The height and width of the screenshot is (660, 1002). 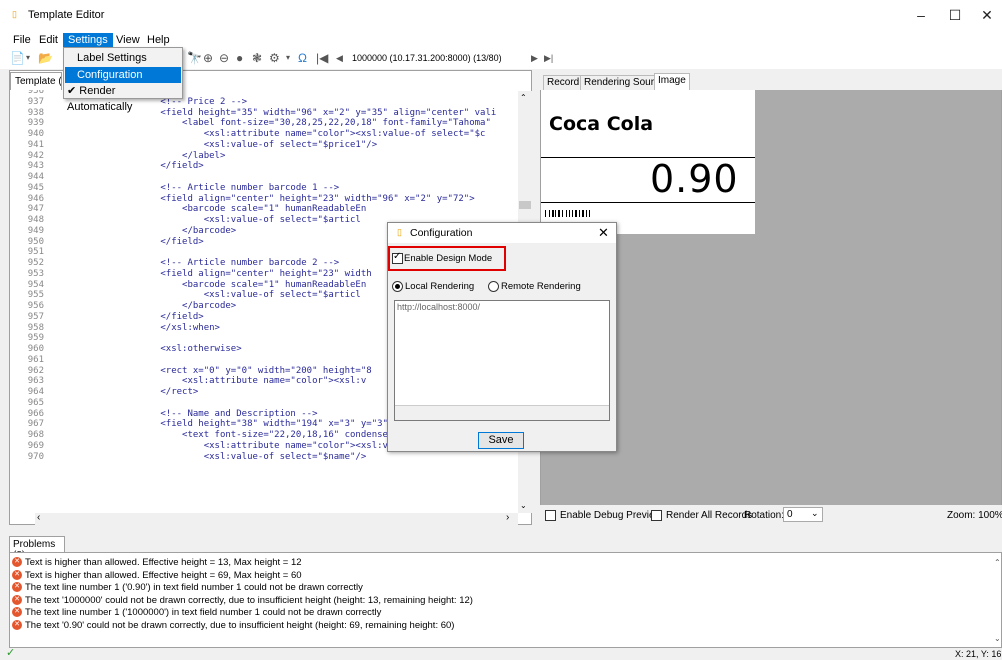 I want to click on scroll-thumb, so click(x=525, y=205).